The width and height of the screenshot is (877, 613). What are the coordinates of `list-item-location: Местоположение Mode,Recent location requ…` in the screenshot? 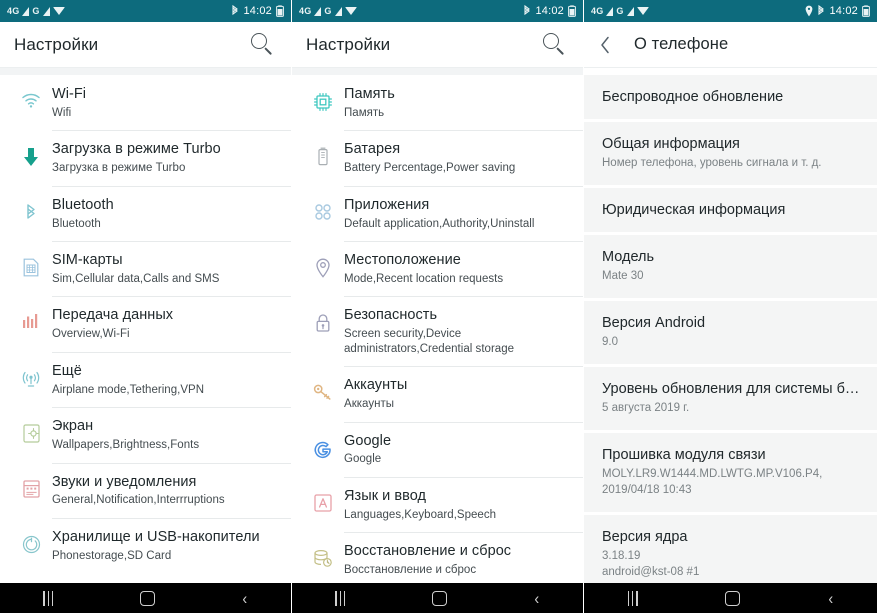 It's located at (437, 269).